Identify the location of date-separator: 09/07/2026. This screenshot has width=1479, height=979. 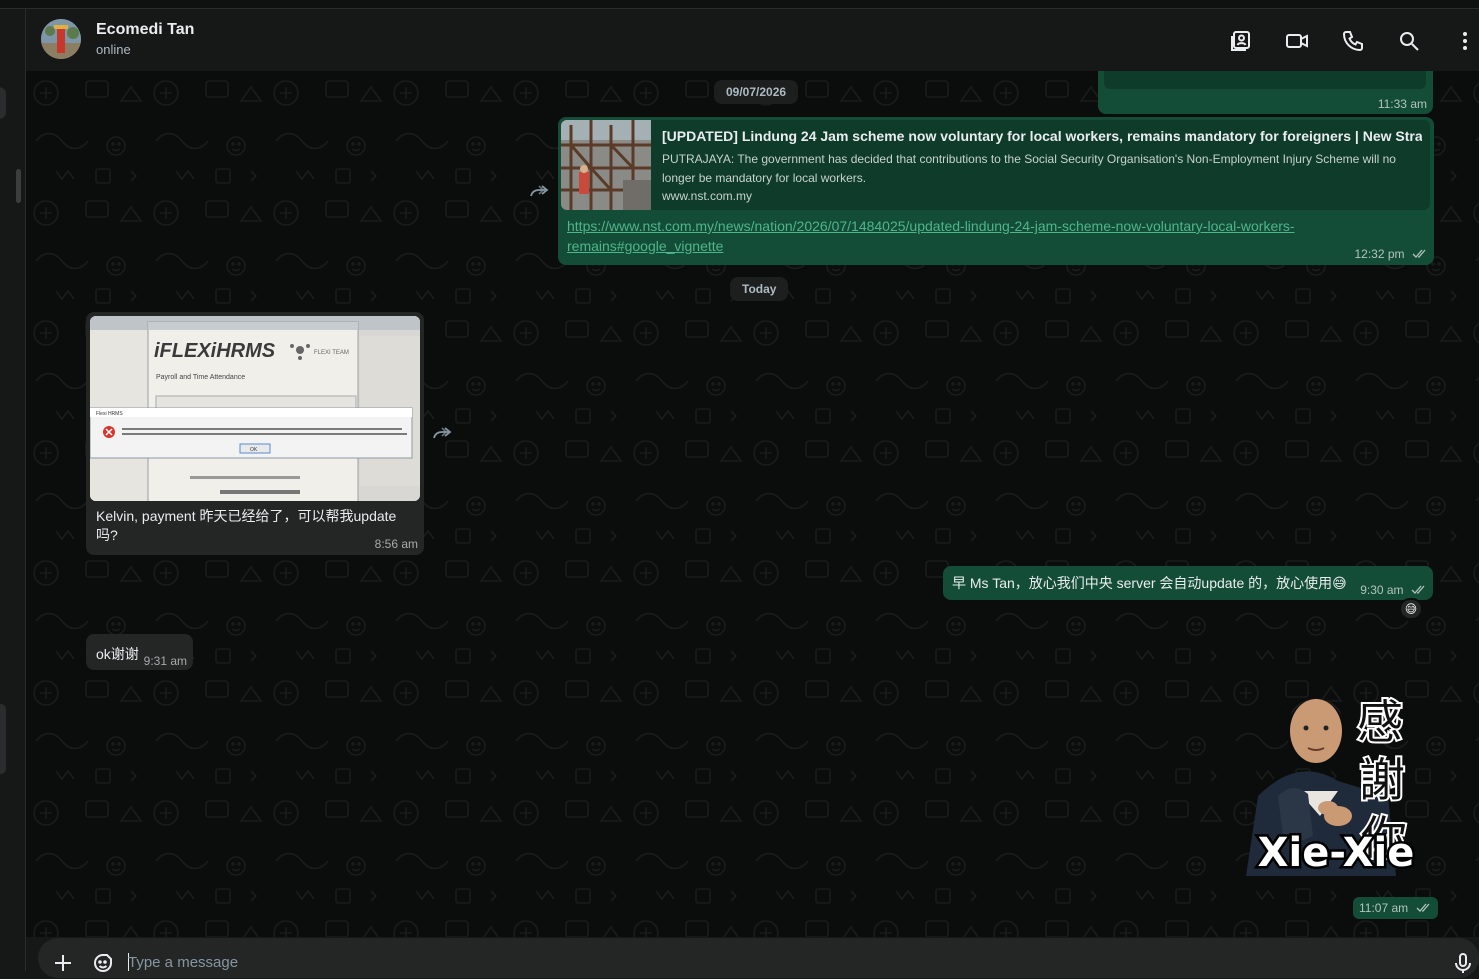
(756, 92).